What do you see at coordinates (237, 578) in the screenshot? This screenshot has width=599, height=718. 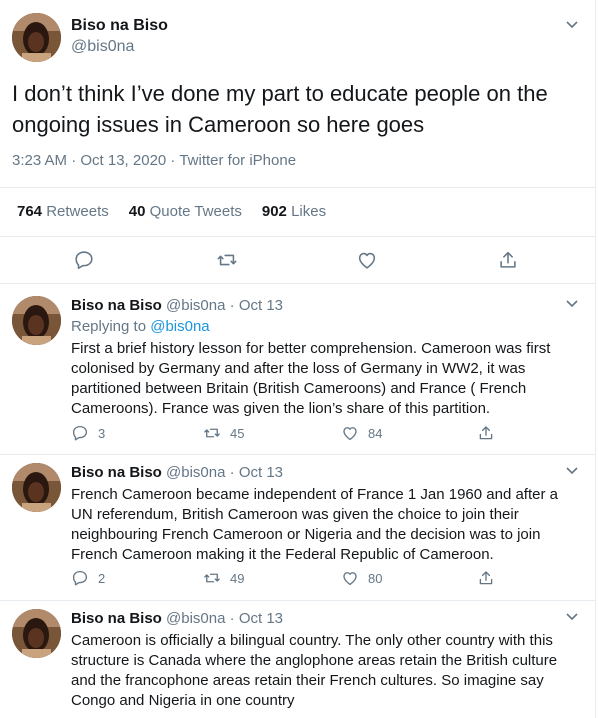 I see `retweet-count: 49` at bounding box center [237, 578].